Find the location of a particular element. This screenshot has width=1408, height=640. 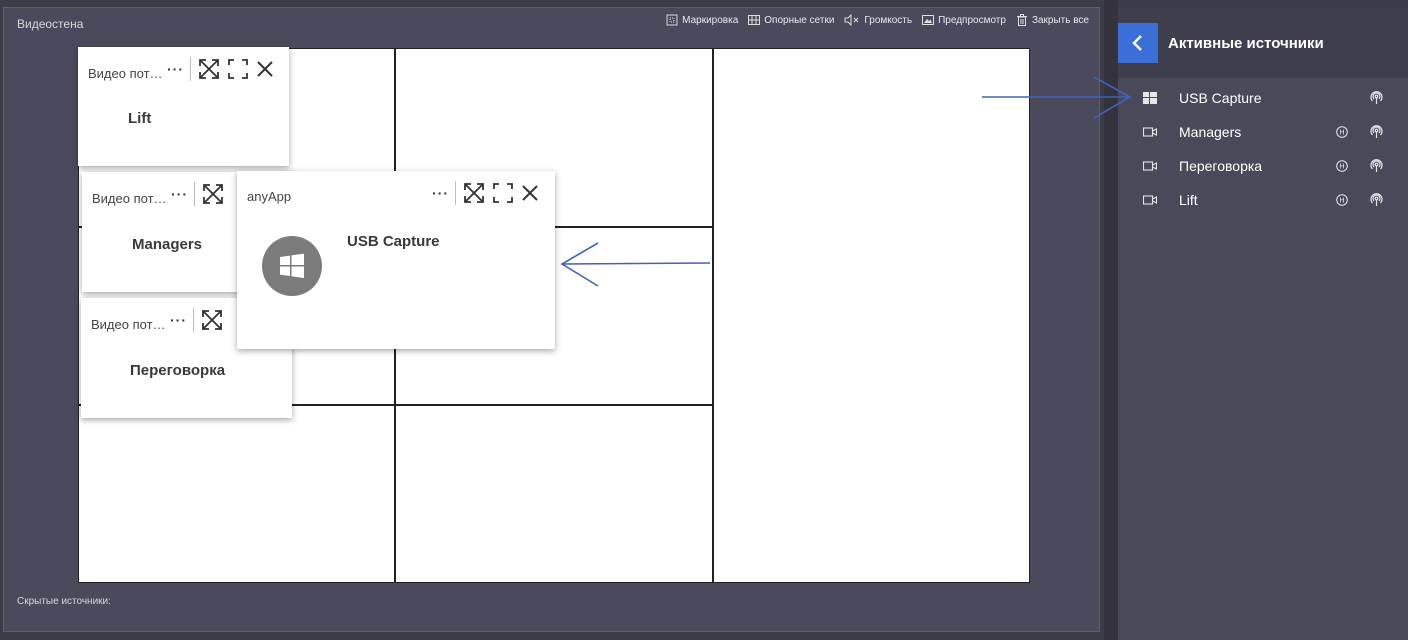

panel-title: Видеостена is located at coordinates (50, 24).